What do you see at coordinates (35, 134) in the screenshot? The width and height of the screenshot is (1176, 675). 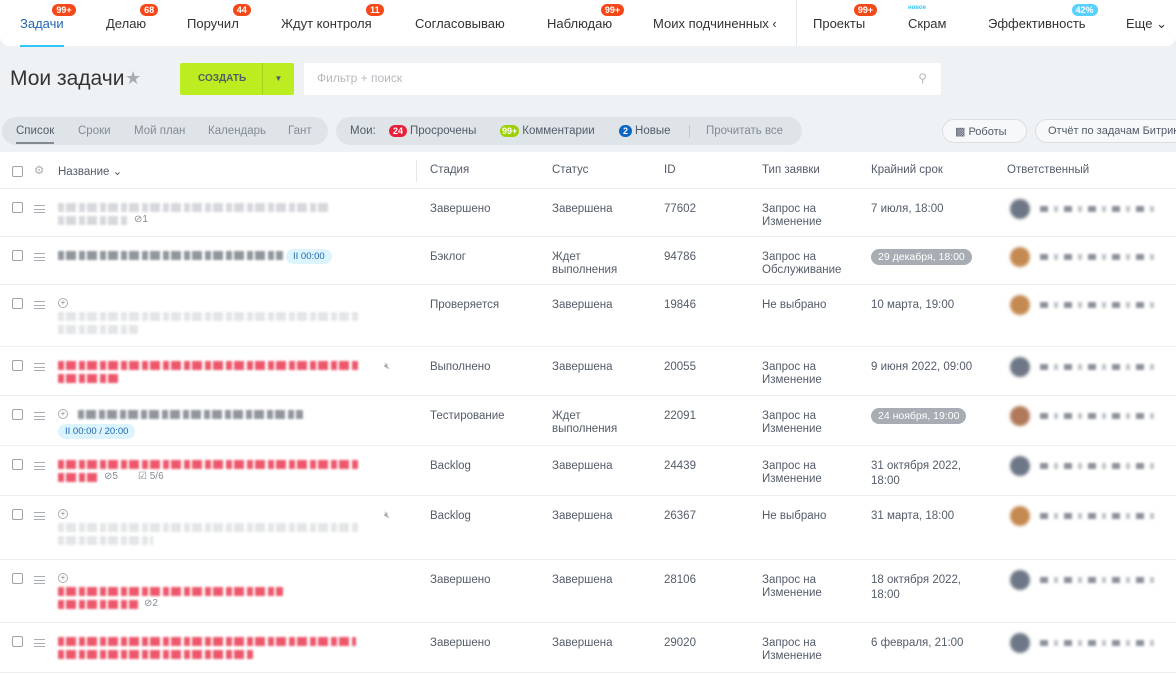 I see `view-list: Список` at bounding box center [35, 134].